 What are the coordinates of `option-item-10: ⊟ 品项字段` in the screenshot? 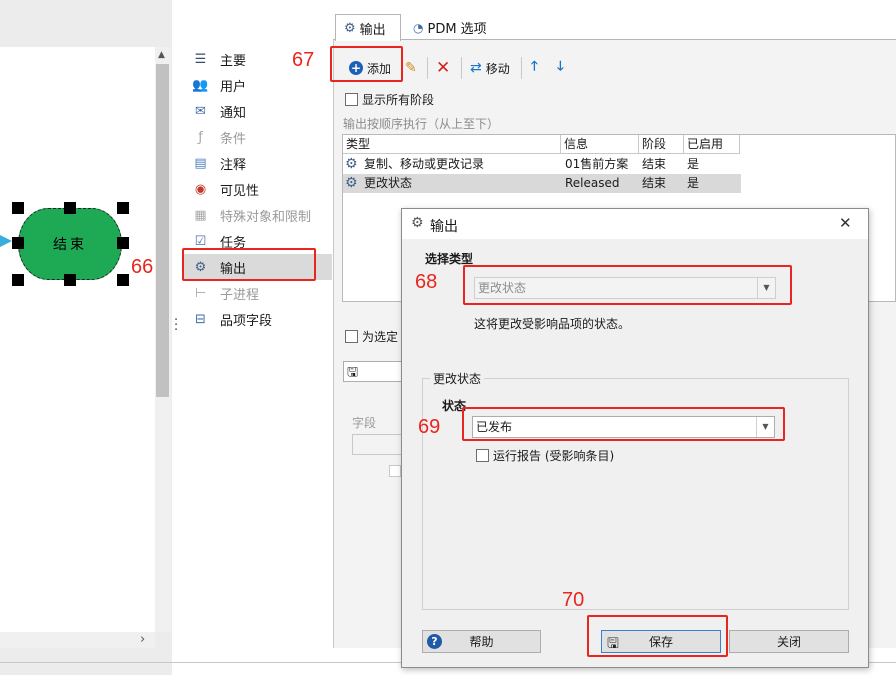 It's located at (258, 319).